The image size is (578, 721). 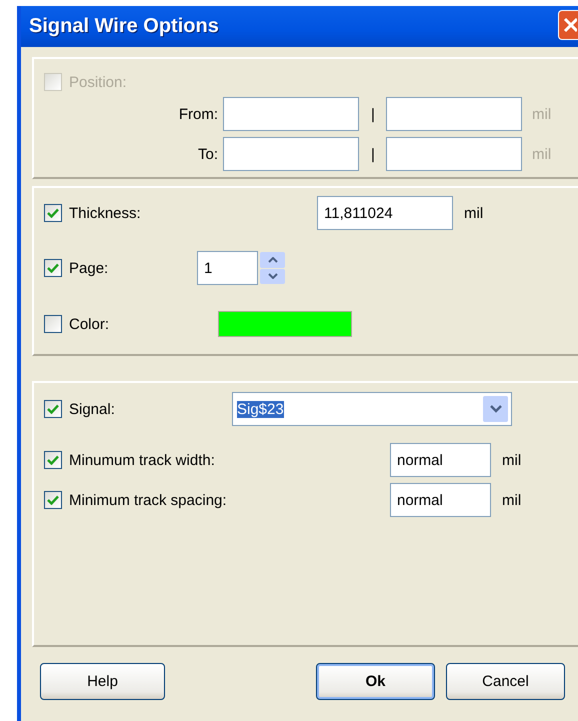 What do you see at coordinates (148, 500) in the screenshot?
I see `track-label: Minimum track spacing:` at bounding box center [148, 500].